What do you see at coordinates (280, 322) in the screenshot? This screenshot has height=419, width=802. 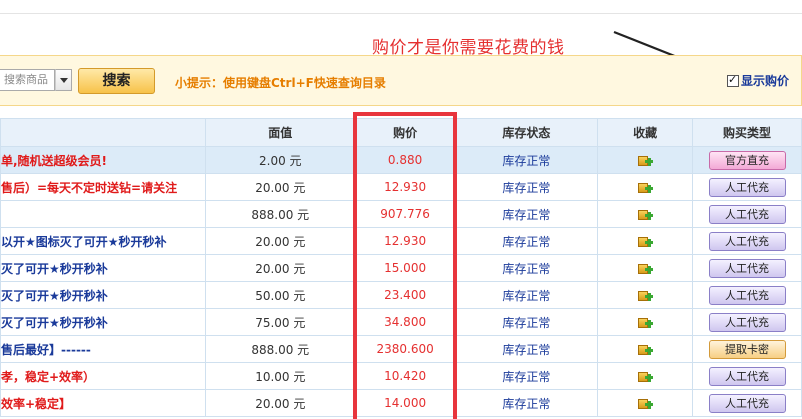 I see `face-value: 75.00 元` at bounding box center [280, 322].